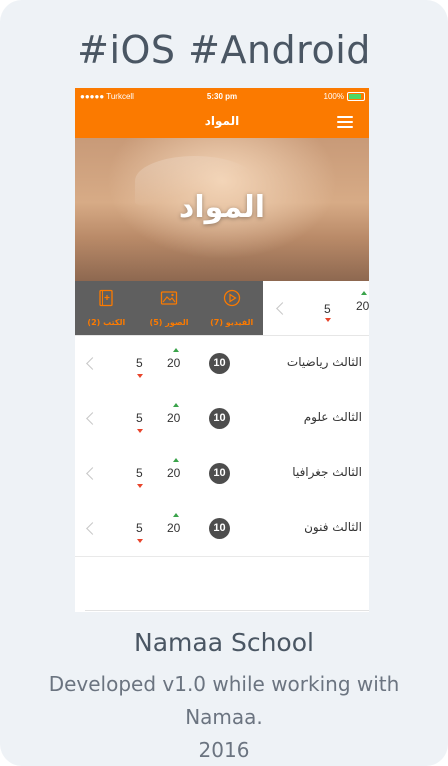  Describe the element at coordinates (224, 700) in the screenshot. I see `description-text: Developed v1.0 while working with Namaa.` at that location.